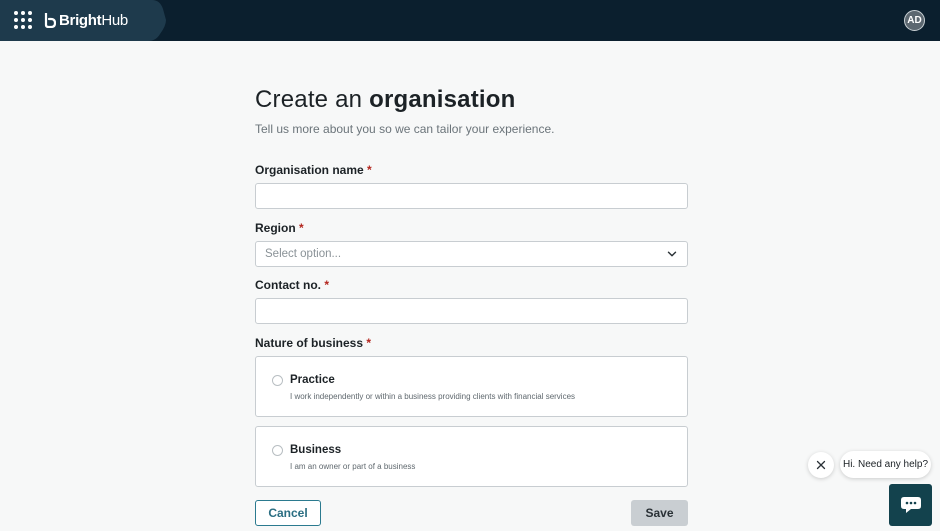 Image resolution: width=940 pixels, height=531 pixels. I want to click on brand-logo-icon, so click(50, 20).